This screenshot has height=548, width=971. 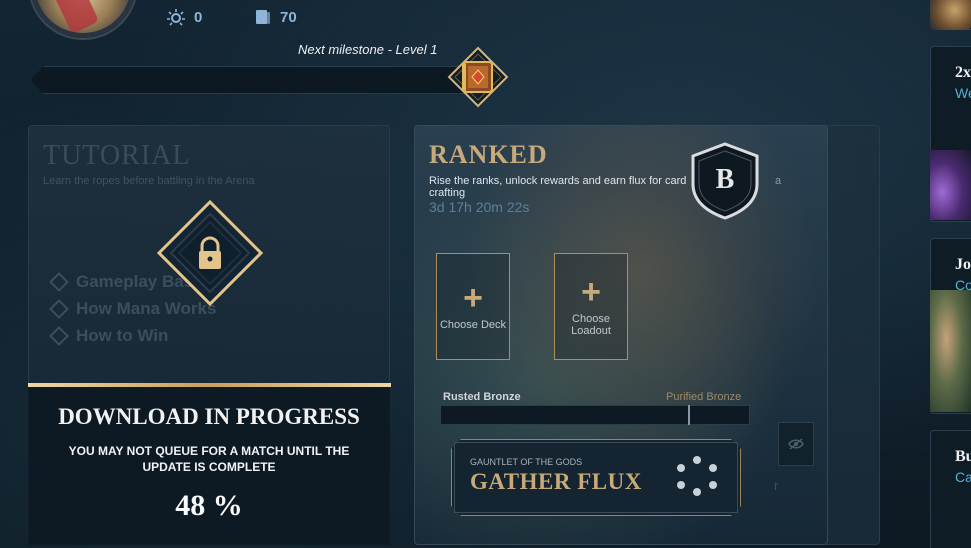 I want to click on choose-loadout-label: Choose Loadout, so click(x=591, y=324).